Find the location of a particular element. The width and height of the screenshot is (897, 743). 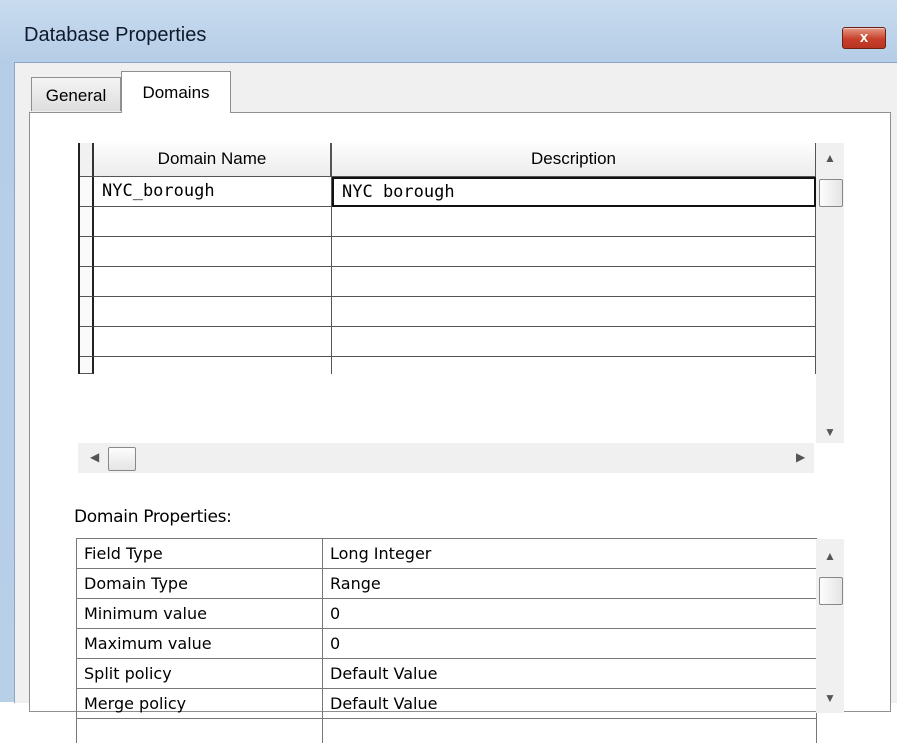

property-row is located at coordinates (447, 731).